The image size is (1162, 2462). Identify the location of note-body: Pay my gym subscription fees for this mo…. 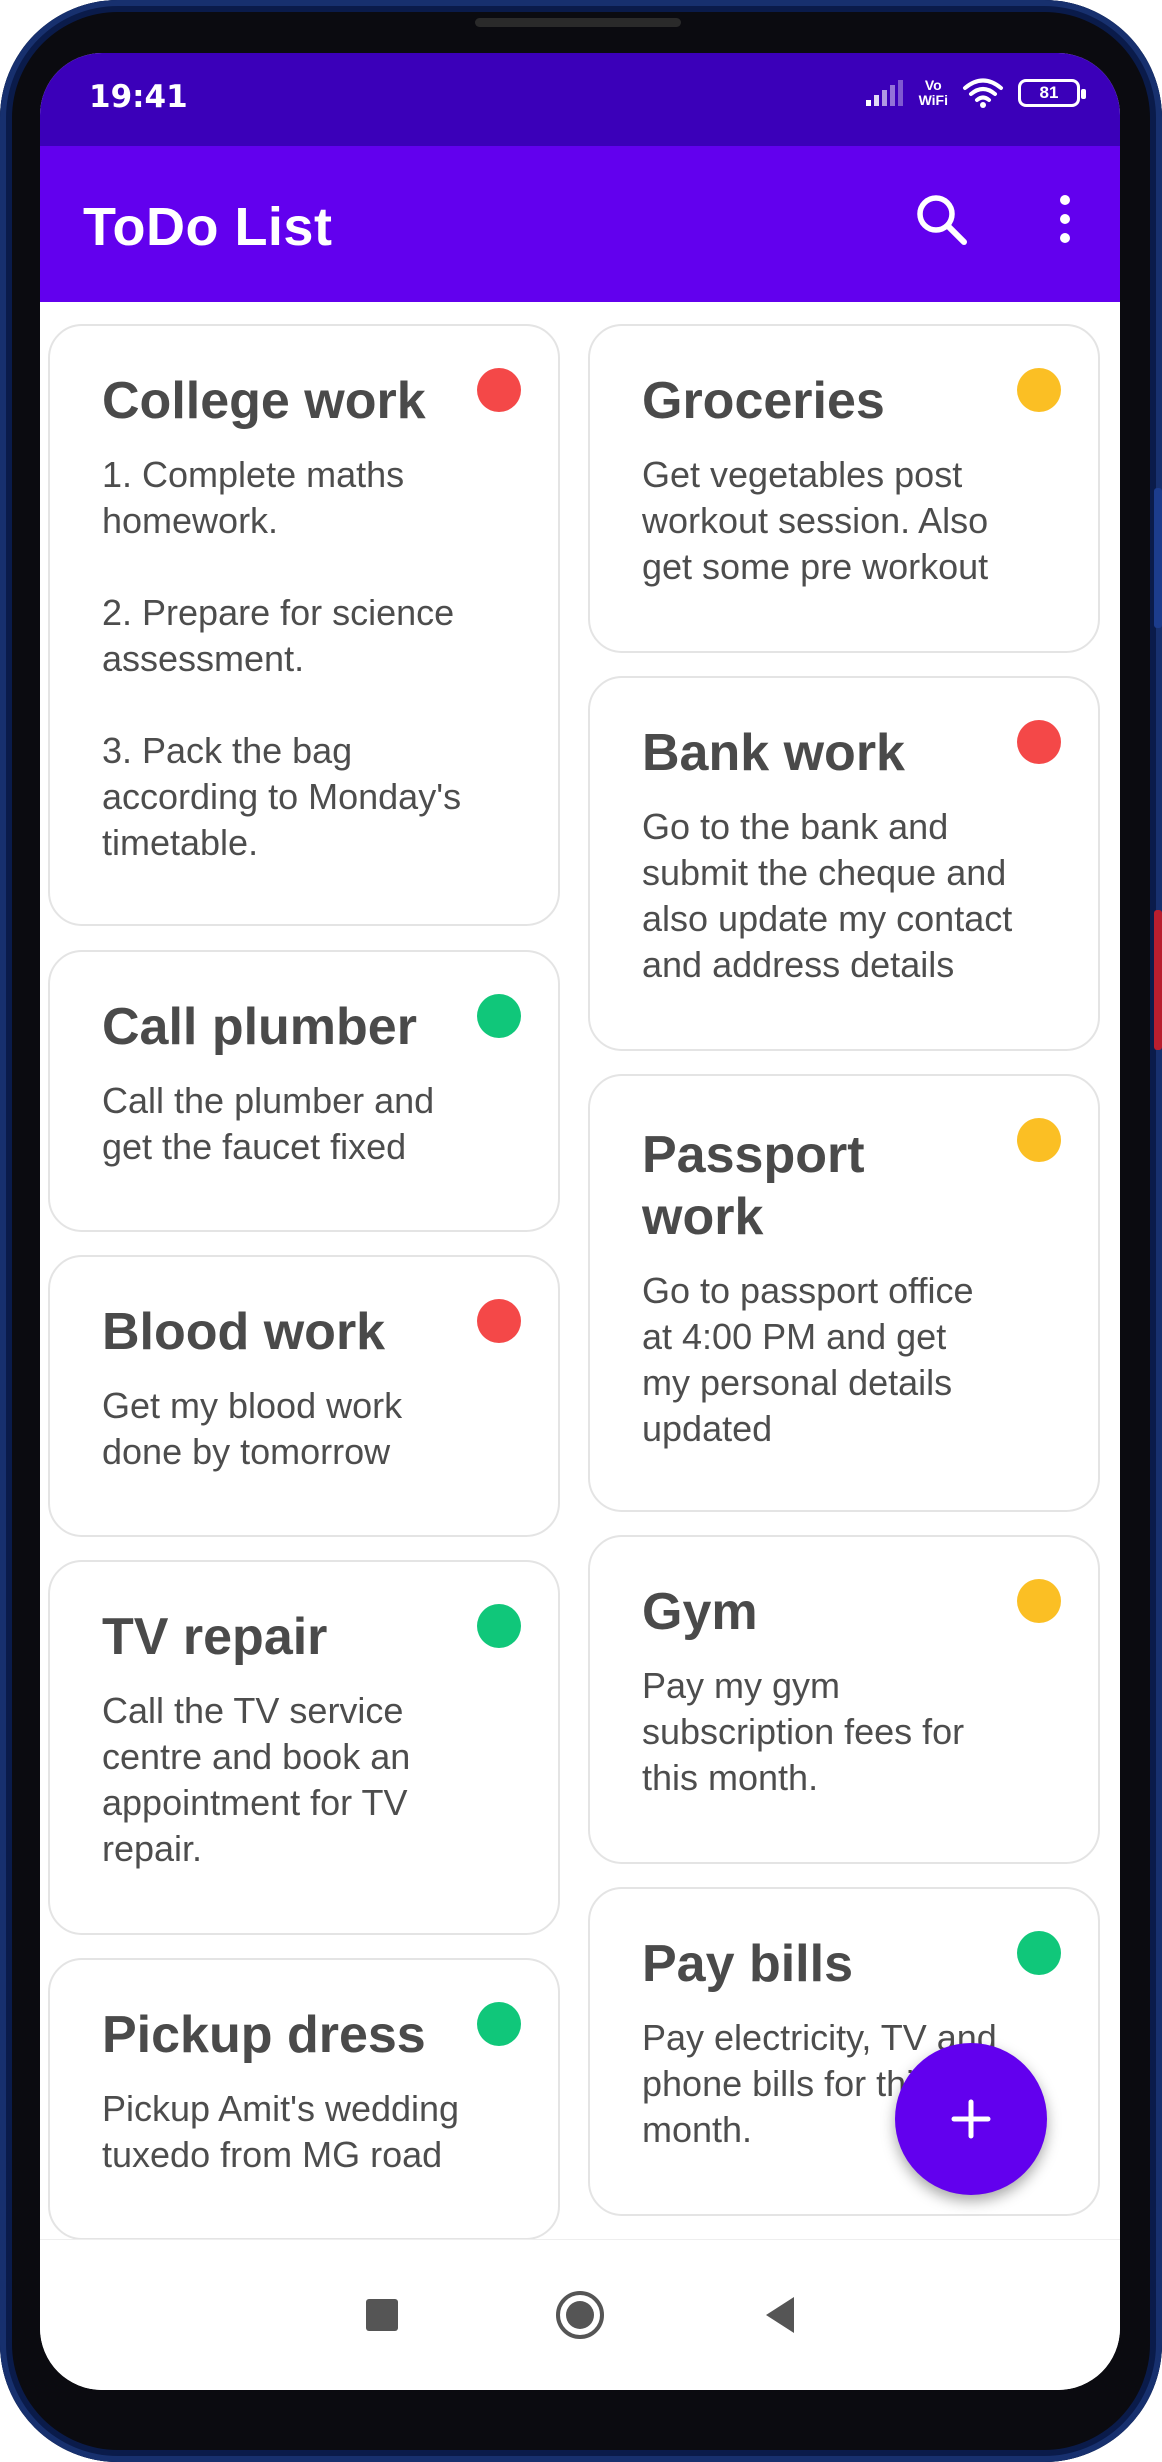
(803, 1731).